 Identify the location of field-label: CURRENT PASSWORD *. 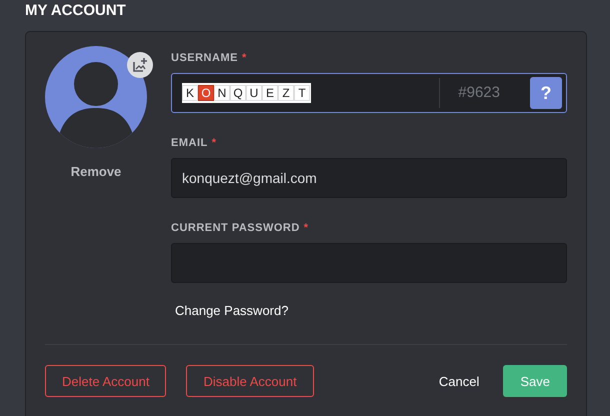
(240, 228).